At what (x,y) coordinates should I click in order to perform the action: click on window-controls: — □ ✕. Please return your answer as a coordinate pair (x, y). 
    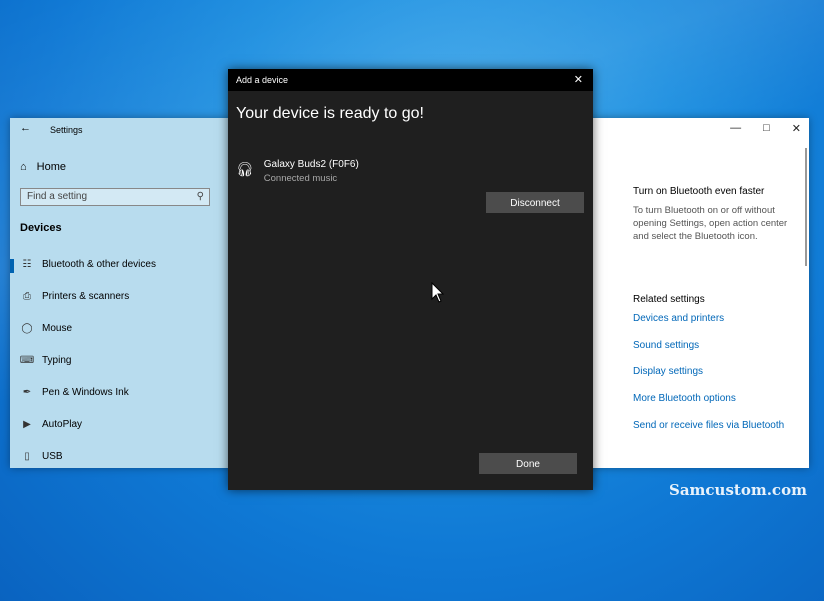
    Looking at the image, I should click on (765, 128).